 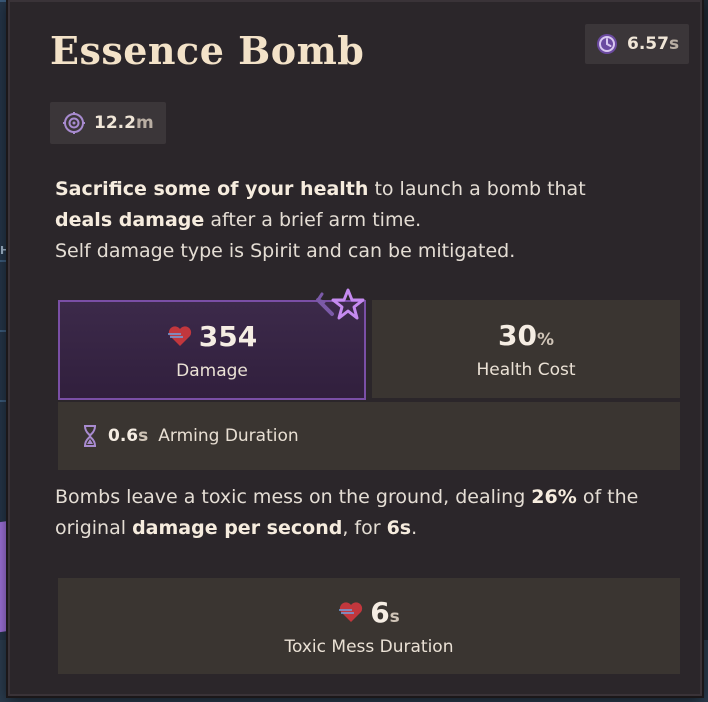 I want to click on star-upgrade-icon, so click(x=340, y=304).